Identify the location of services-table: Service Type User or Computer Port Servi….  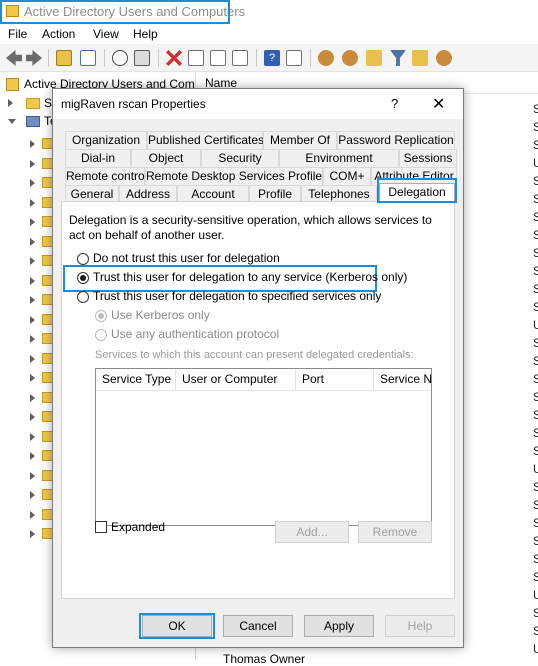
(263, 447).